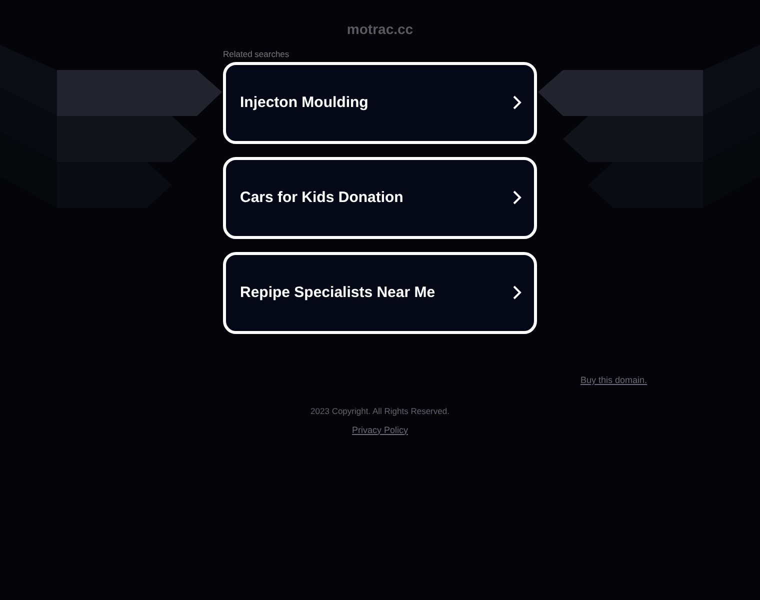 The image size is (760, 600). Describe the element at coordinates (380, 411) in the screenshot. I see `copyright-text: 2023 Copyright. All Rights Reserved.` at that location.